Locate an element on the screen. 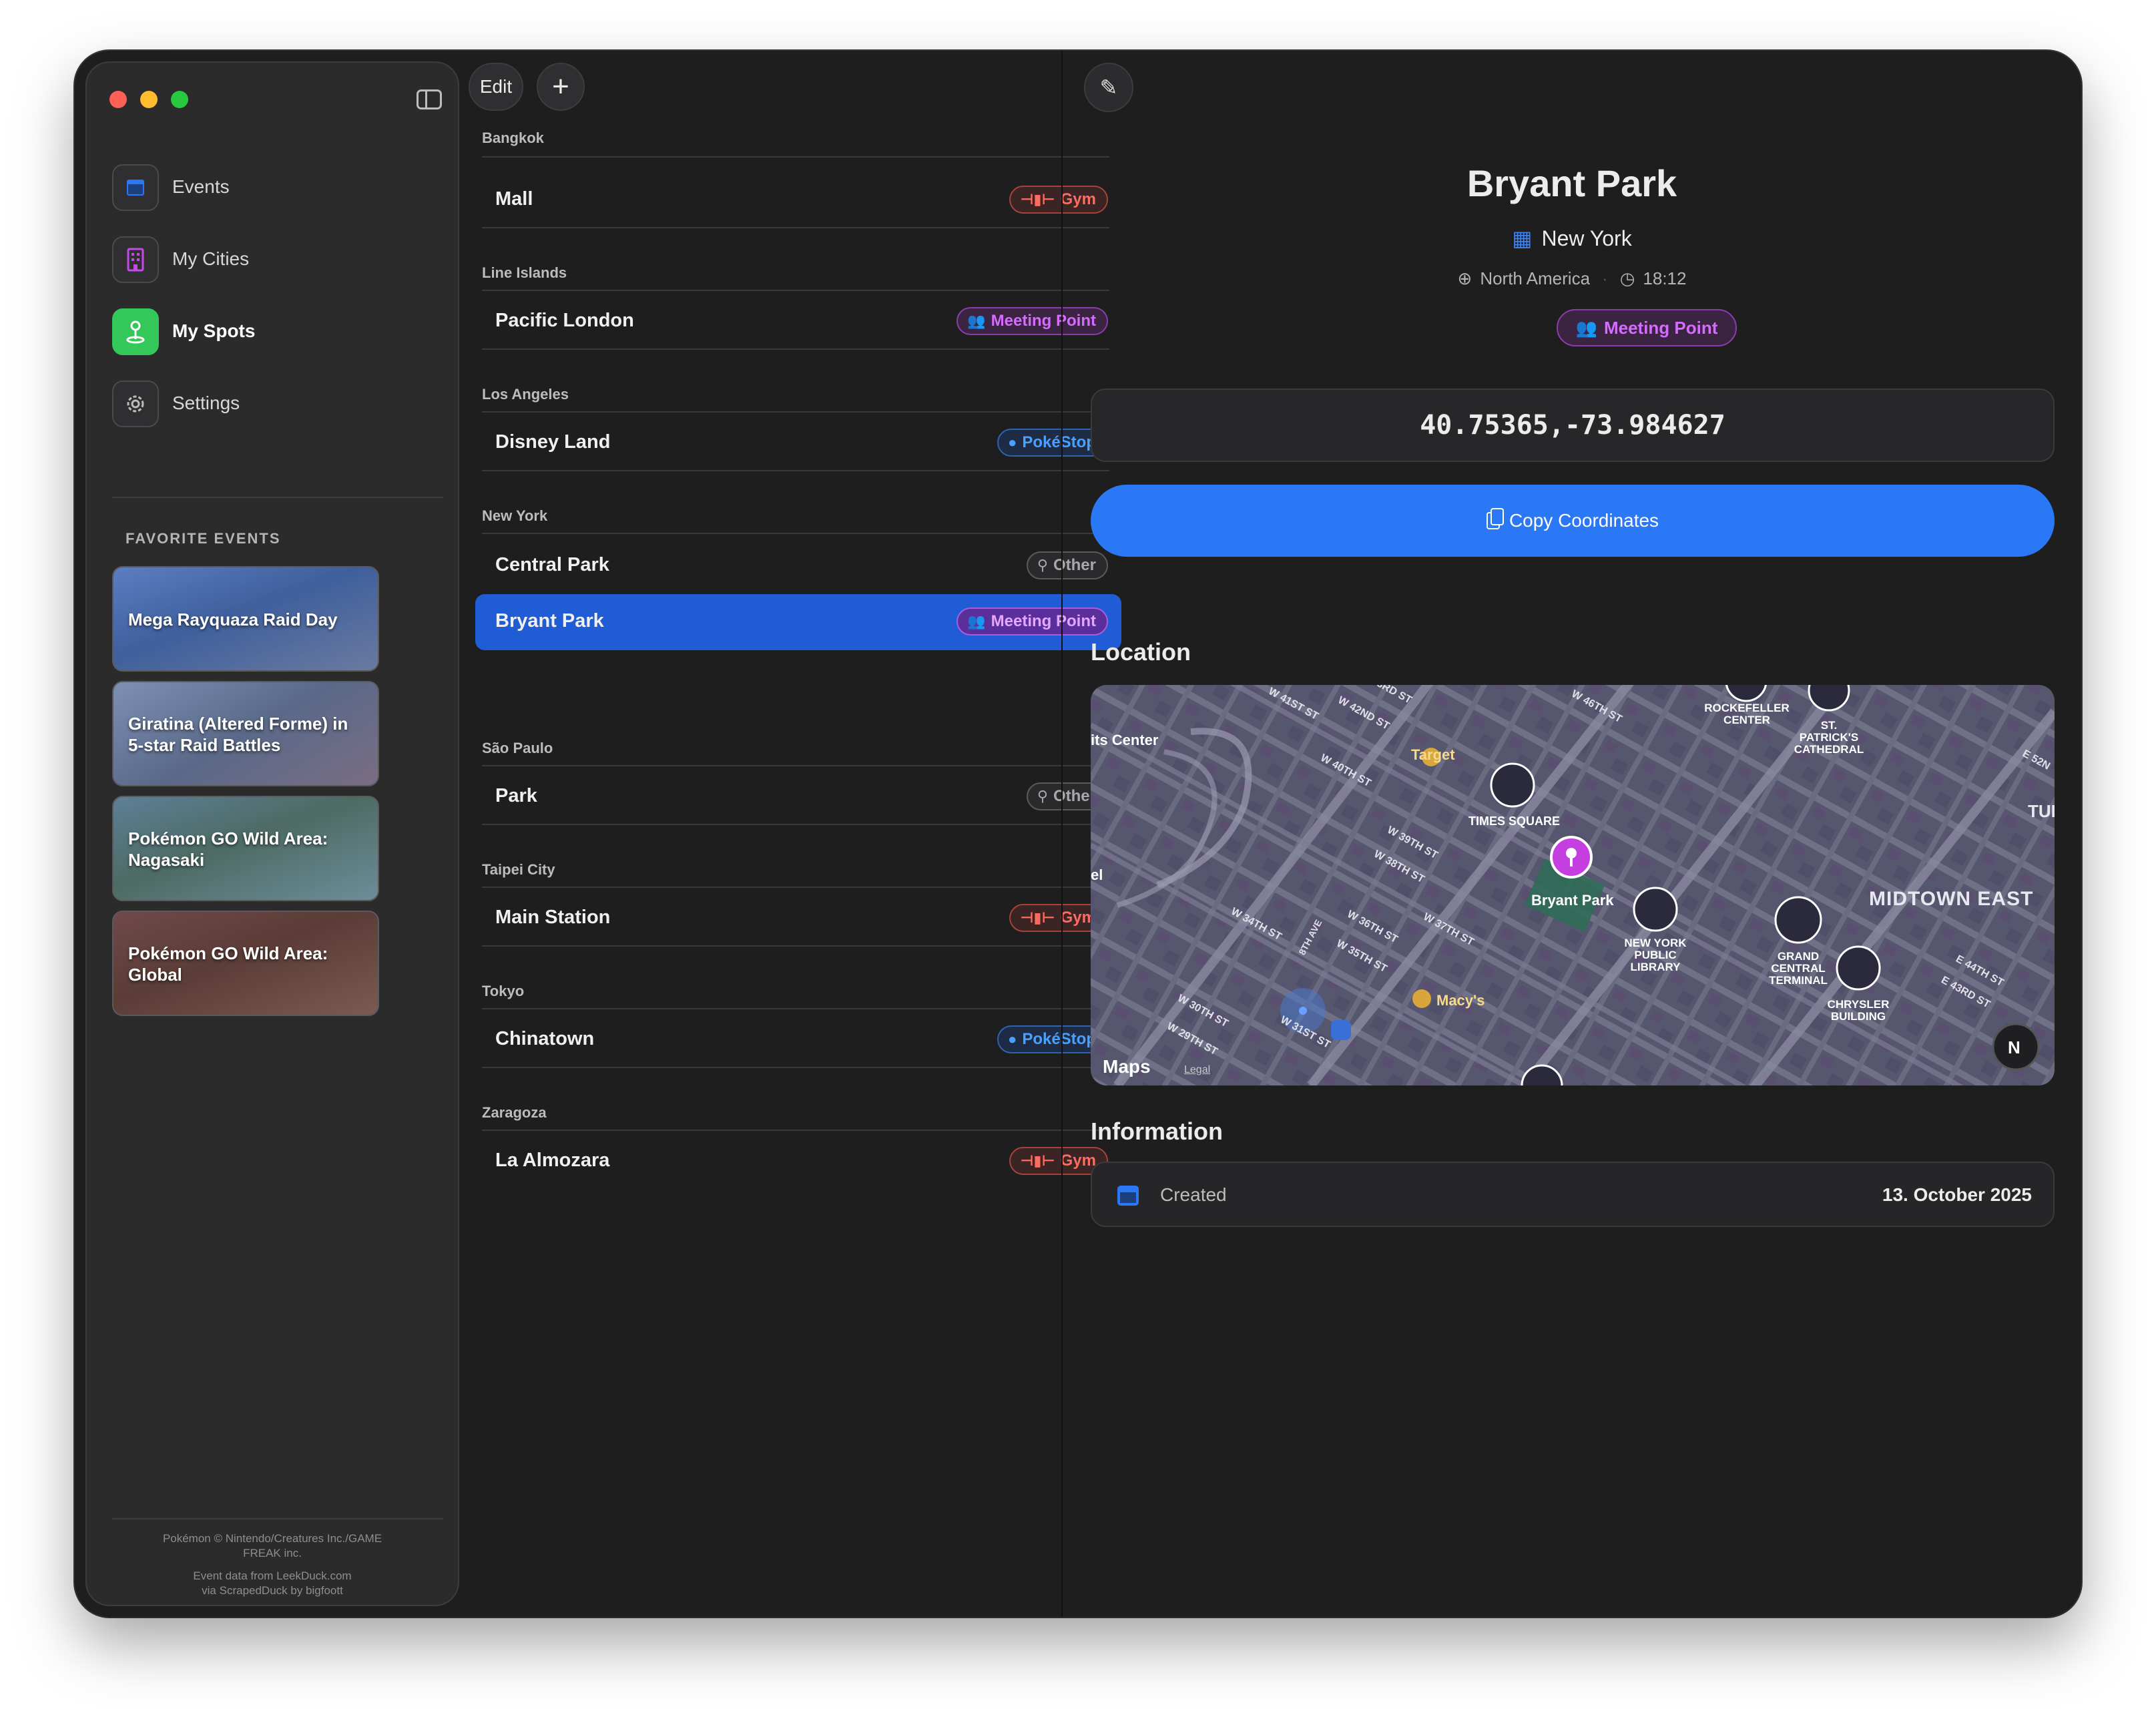 The image size is (2156, 1717). map-label-line: CENTRAL is located at coordinates (1798, 969).